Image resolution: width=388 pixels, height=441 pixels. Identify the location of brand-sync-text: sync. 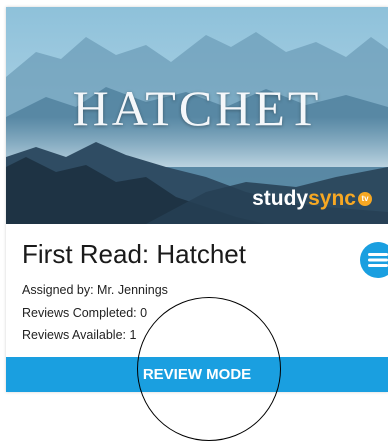
(332, 198).